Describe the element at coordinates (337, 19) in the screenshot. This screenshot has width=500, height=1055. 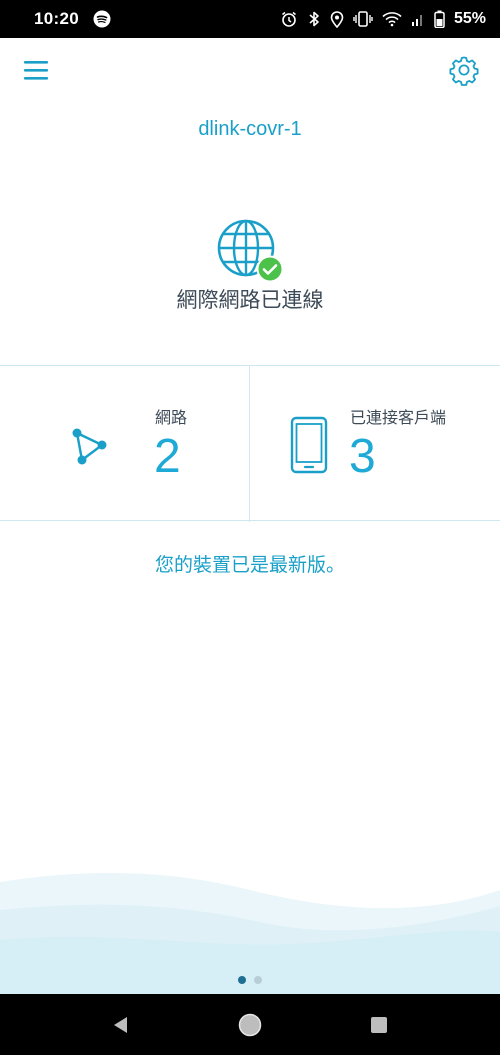
I see `location-icon` at that location.